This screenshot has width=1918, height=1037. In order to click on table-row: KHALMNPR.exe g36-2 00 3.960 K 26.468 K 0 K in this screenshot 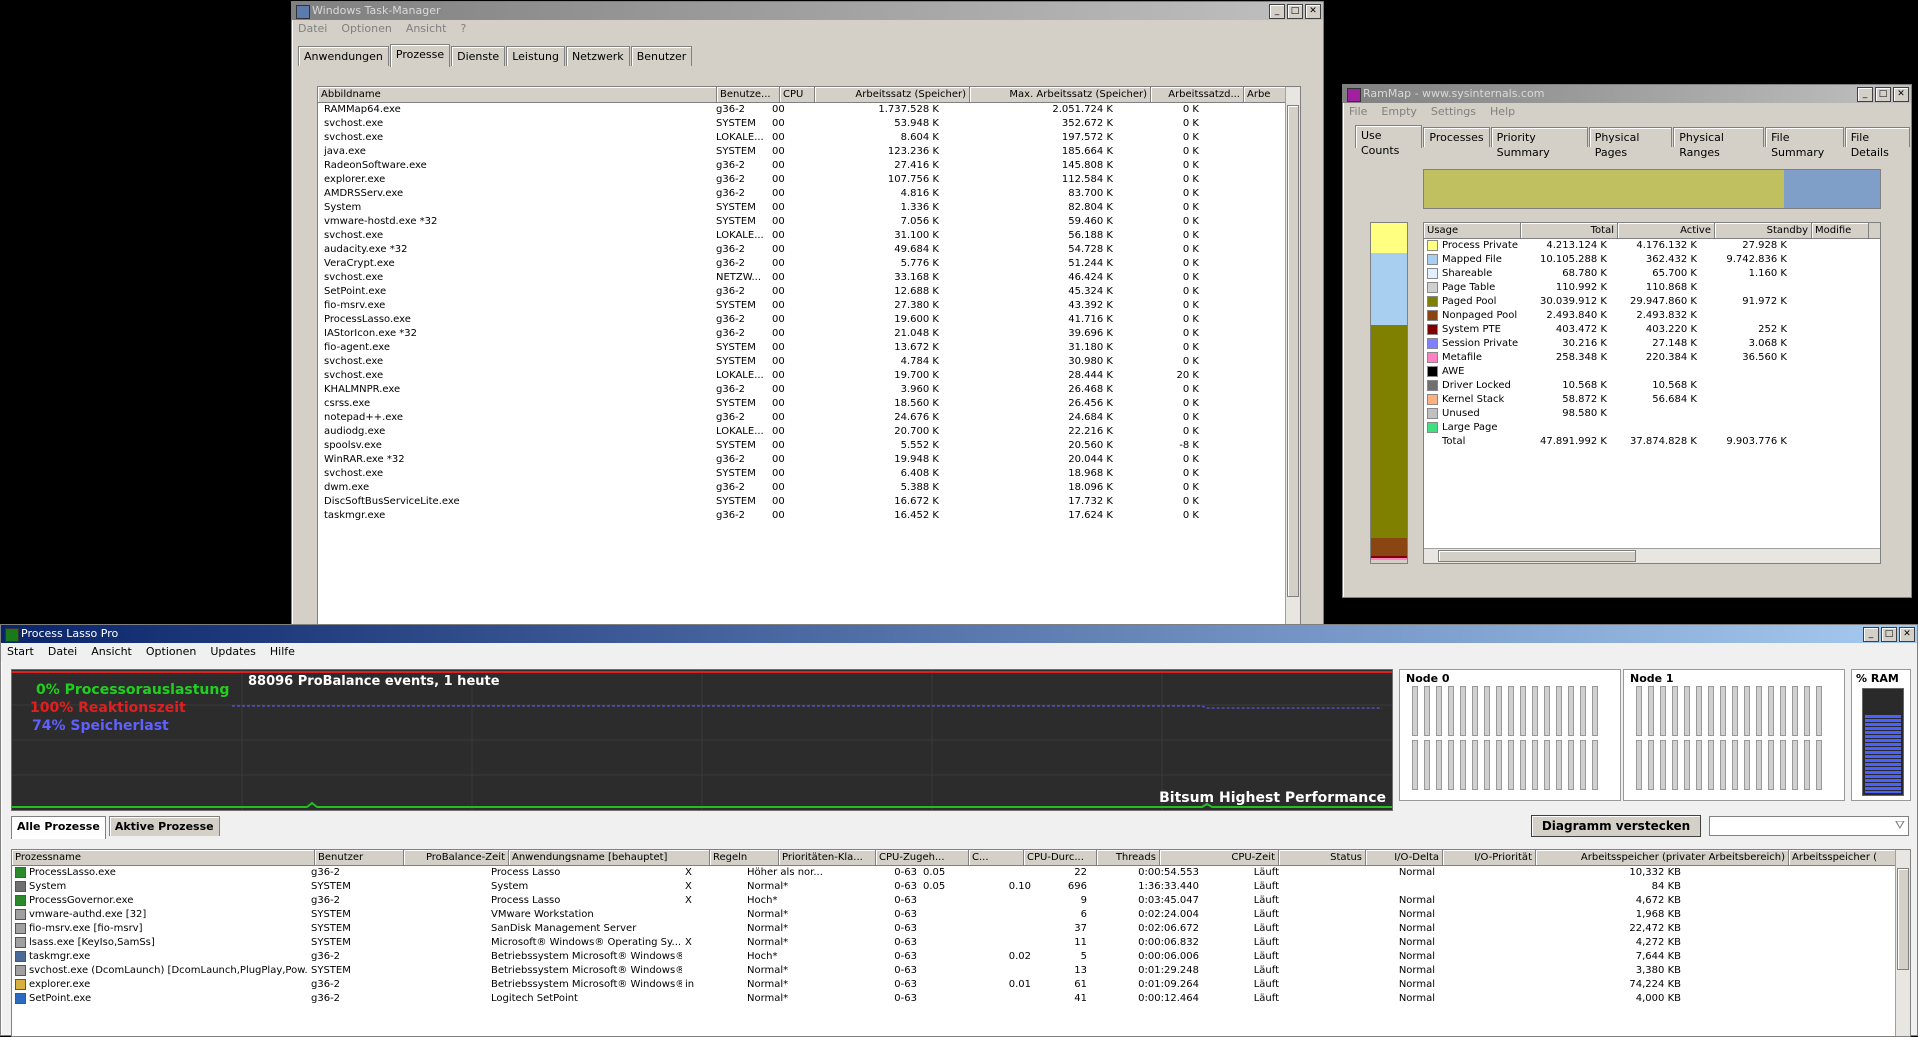, I will do `click(809, 390)`.